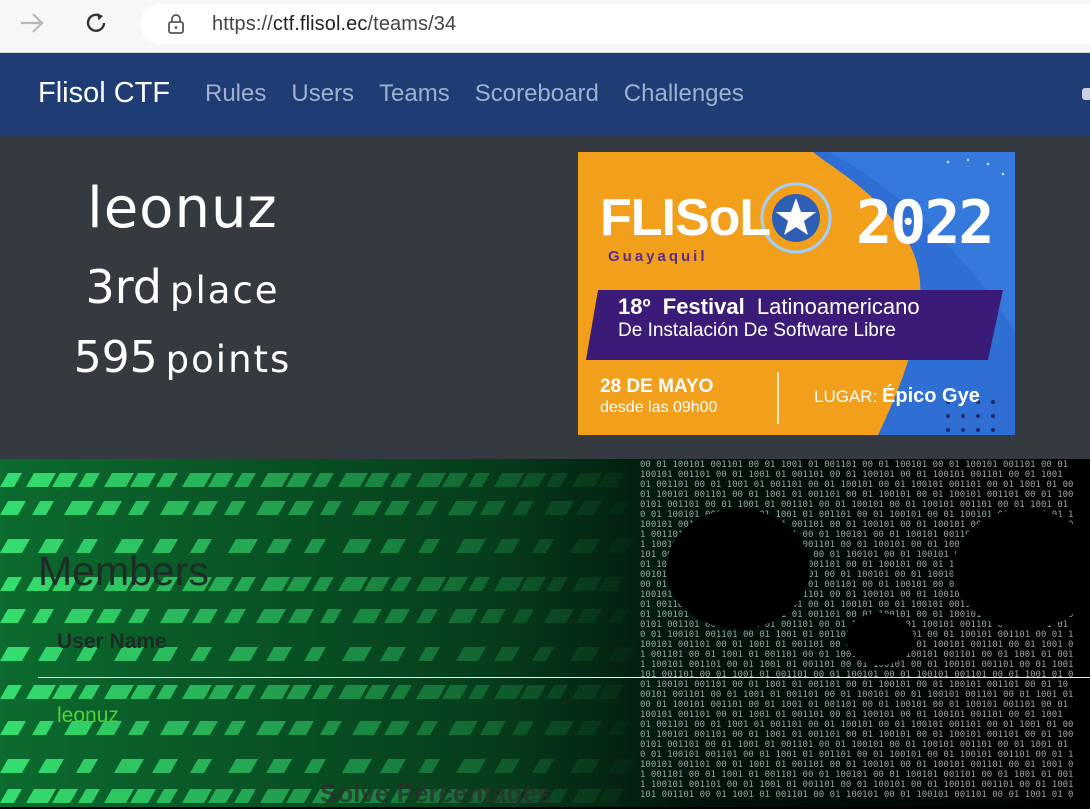 The image size is (1090, 809). Describe the element at coordinates (684, 94) in the screenshot. I see `nav-link-challenges: Challenges` at that location.